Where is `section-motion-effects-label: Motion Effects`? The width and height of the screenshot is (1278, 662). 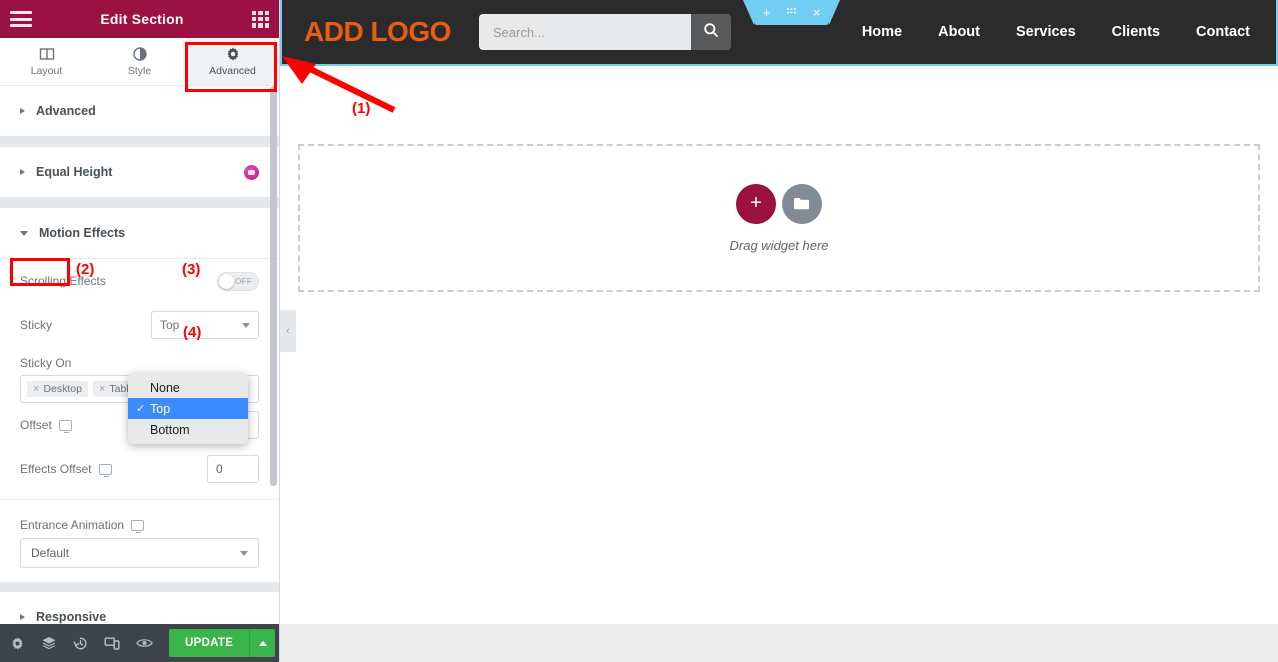
section-motion-effects-label: Motion Effects is located at coordinates (82, 233).